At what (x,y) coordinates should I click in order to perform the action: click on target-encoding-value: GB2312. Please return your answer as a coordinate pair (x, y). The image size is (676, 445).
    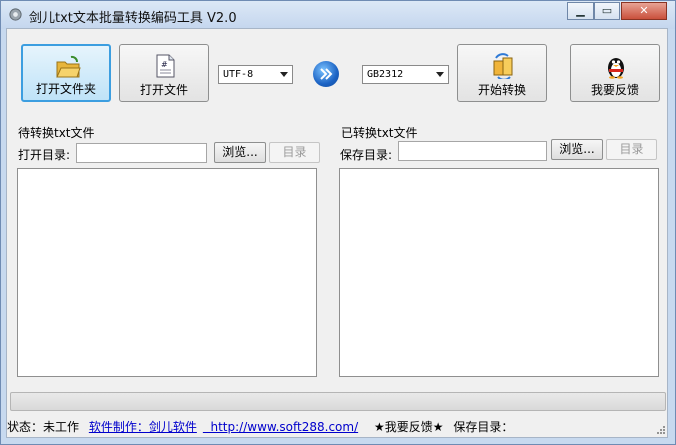
    Looking at the image, I should click on (385, 74).